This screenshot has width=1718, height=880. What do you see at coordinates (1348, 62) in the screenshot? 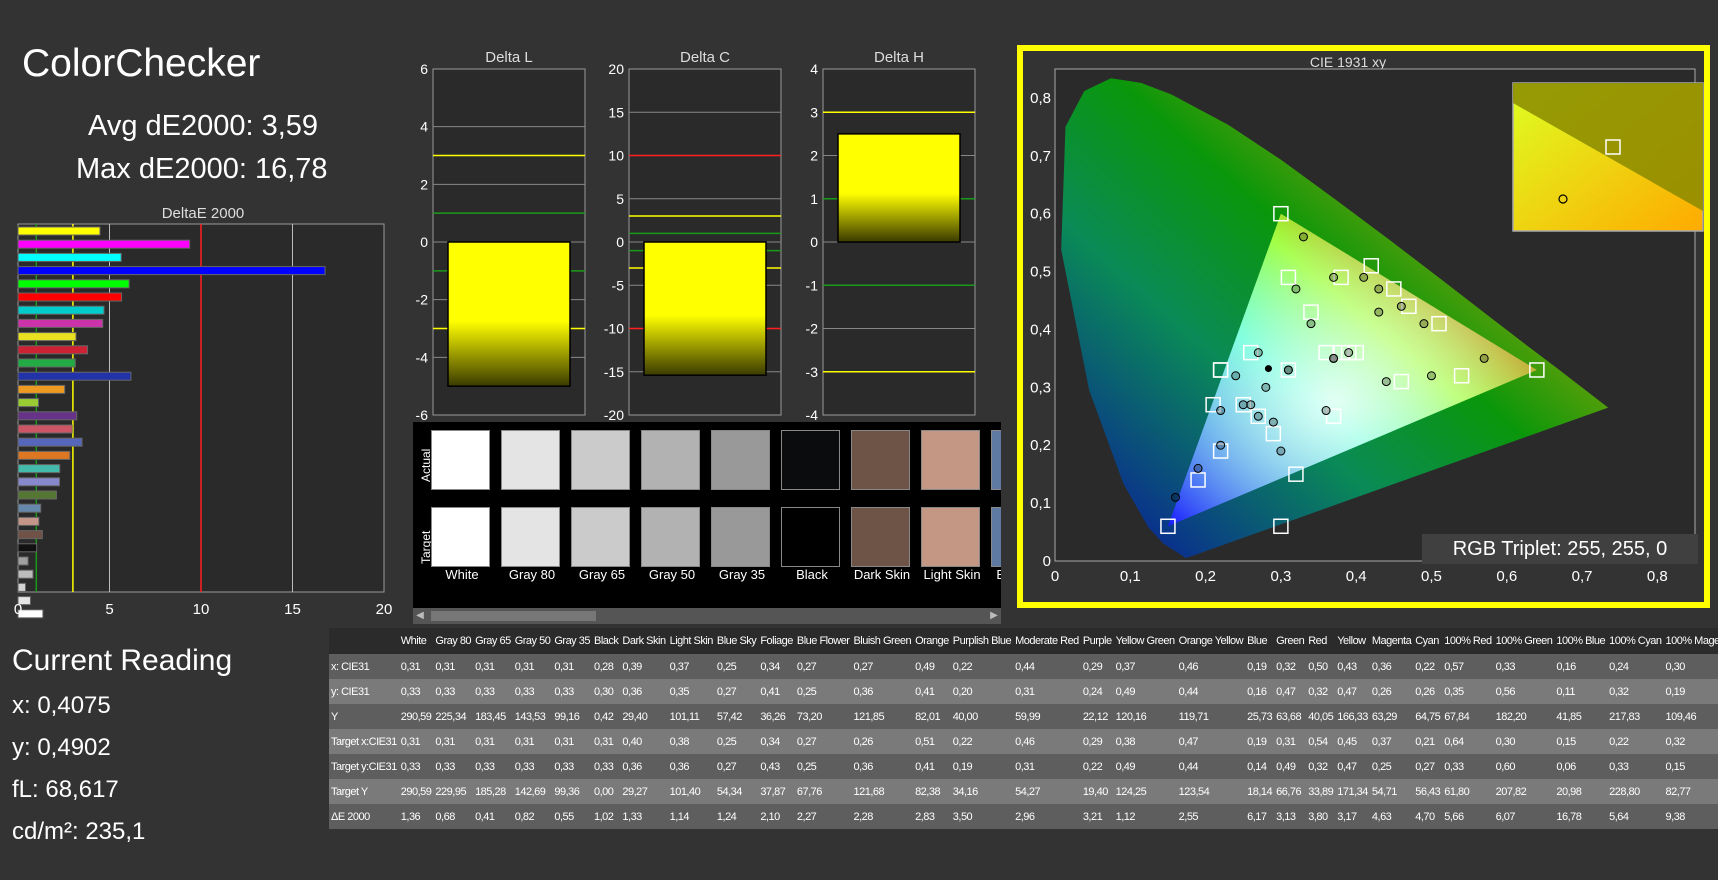
I see `cie-title: CIE 1931 xy` at bounding box center [1348, 62].